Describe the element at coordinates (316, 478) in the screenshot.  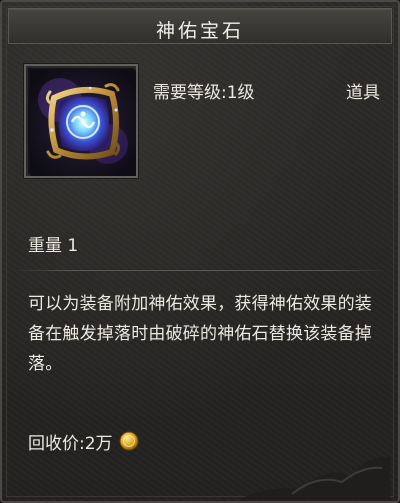
I see `corner-ornament` at that location.